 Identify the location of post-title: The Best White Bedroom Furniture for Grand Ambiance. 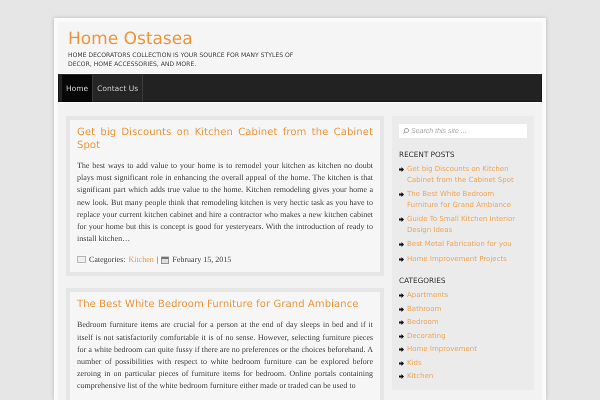
(225, 305).